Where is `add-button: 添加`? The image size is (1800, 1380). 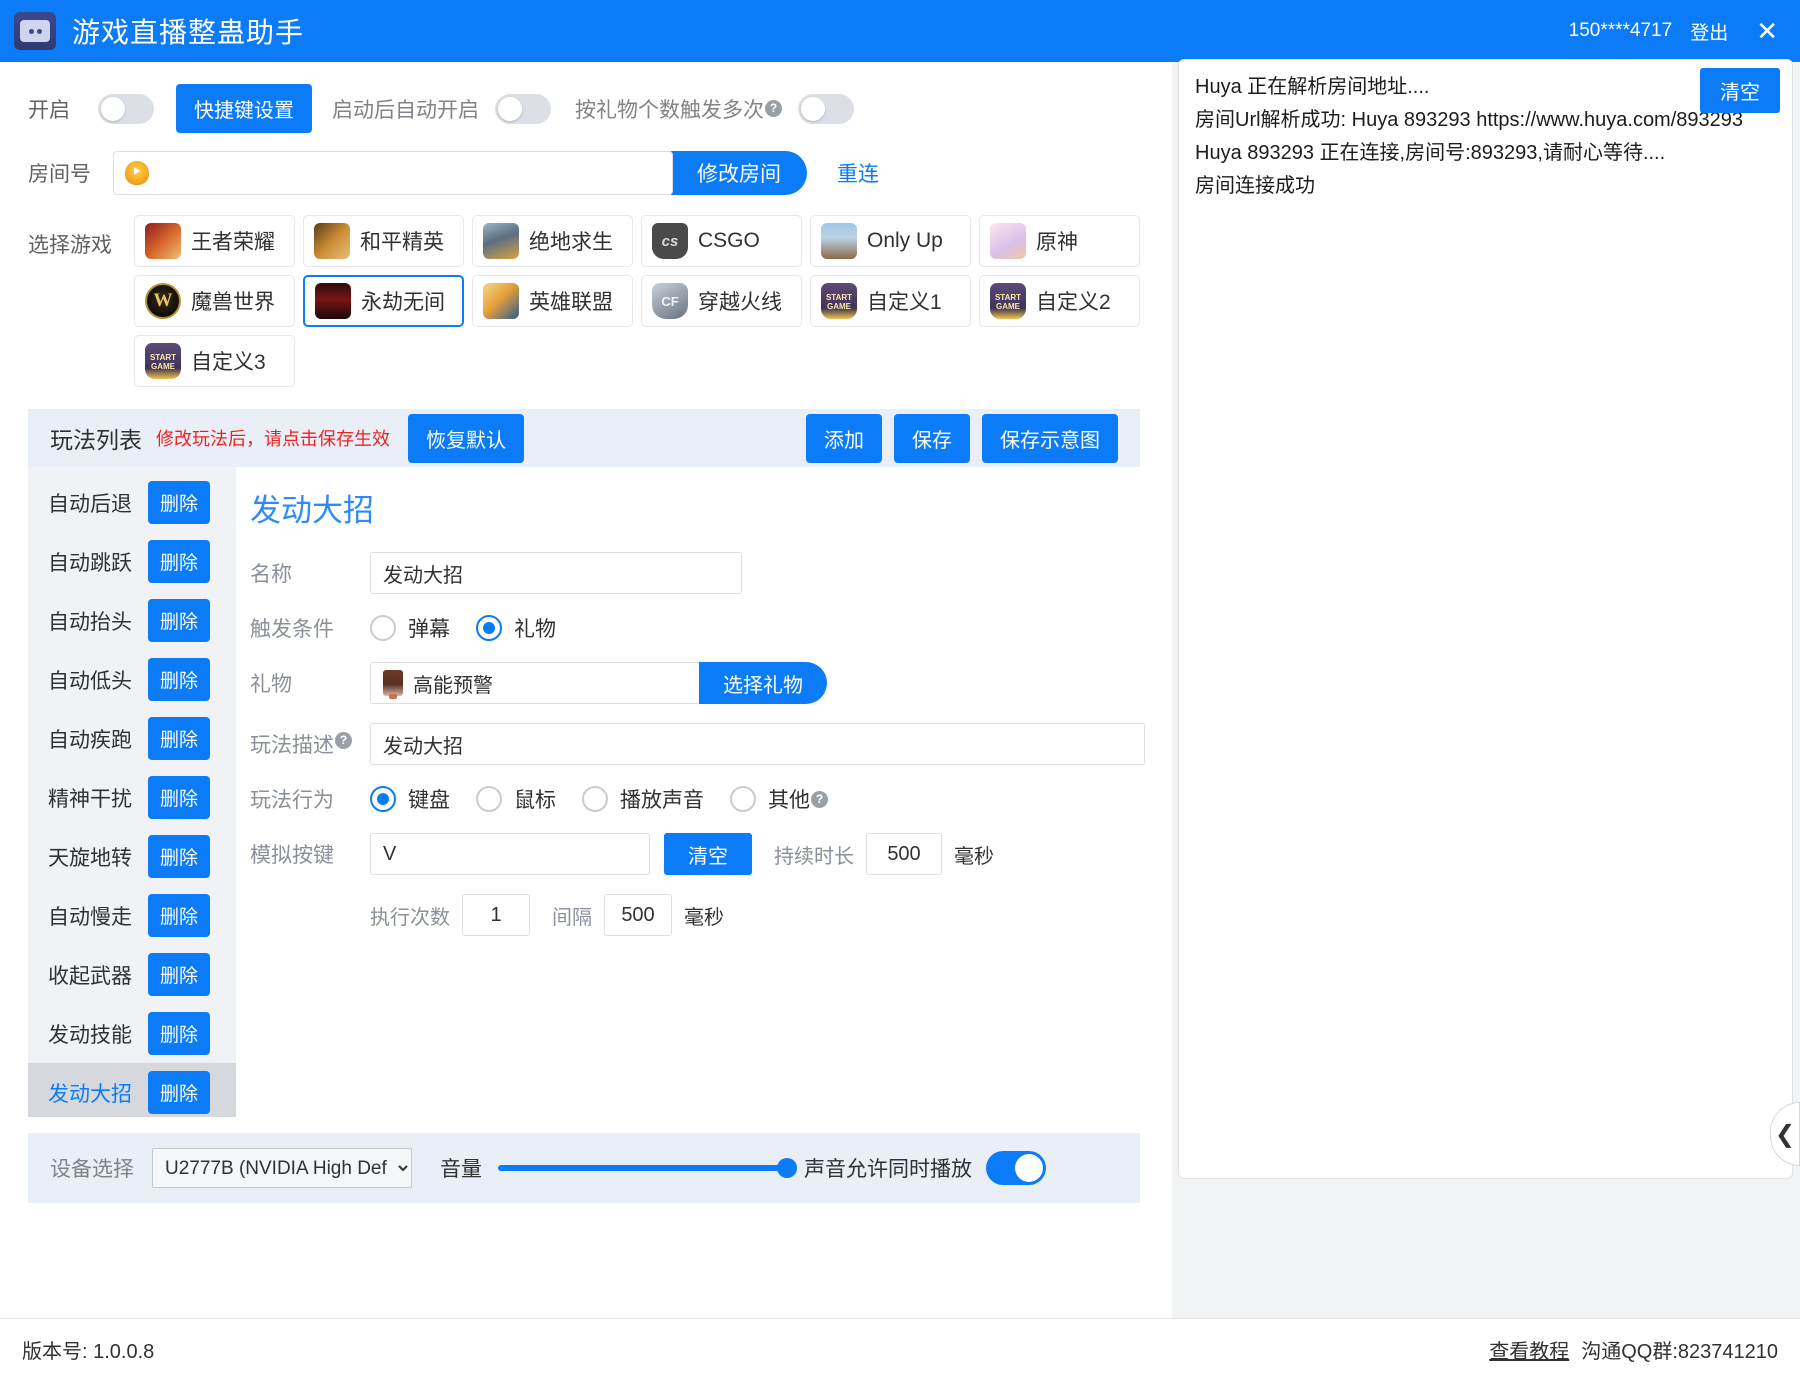 add-button: 添加 is located at coordinates (844, 438).